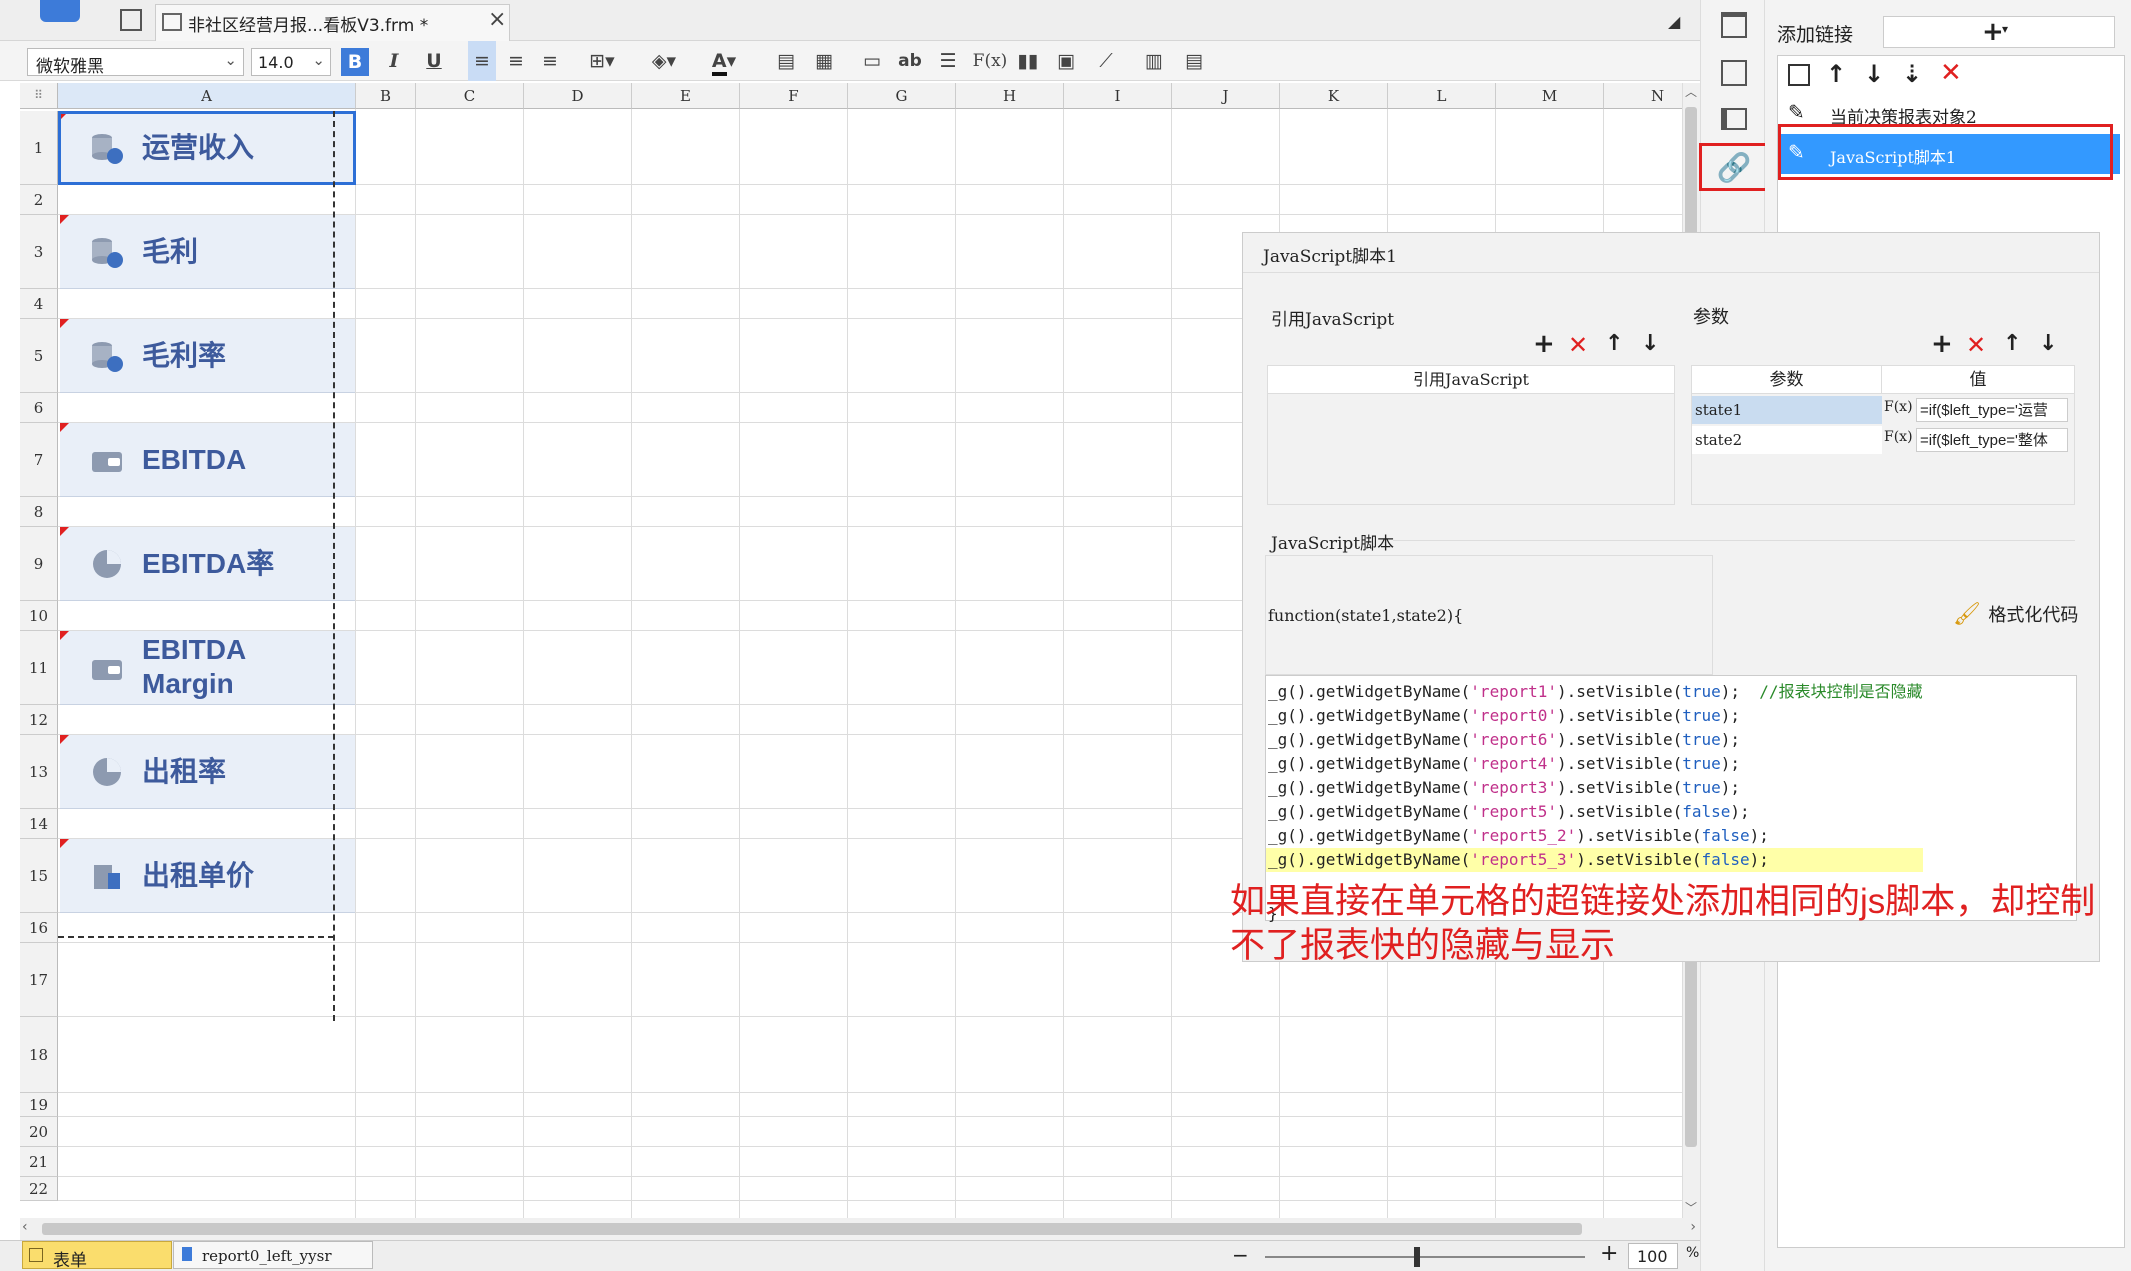 The height and width of the screenshot is (1271, 2131). What do you see at coordinates (2015, 615) in the screenshot?
I see `format-code-button: 🖌 格式化代码` at bounding box center [2015, 615].